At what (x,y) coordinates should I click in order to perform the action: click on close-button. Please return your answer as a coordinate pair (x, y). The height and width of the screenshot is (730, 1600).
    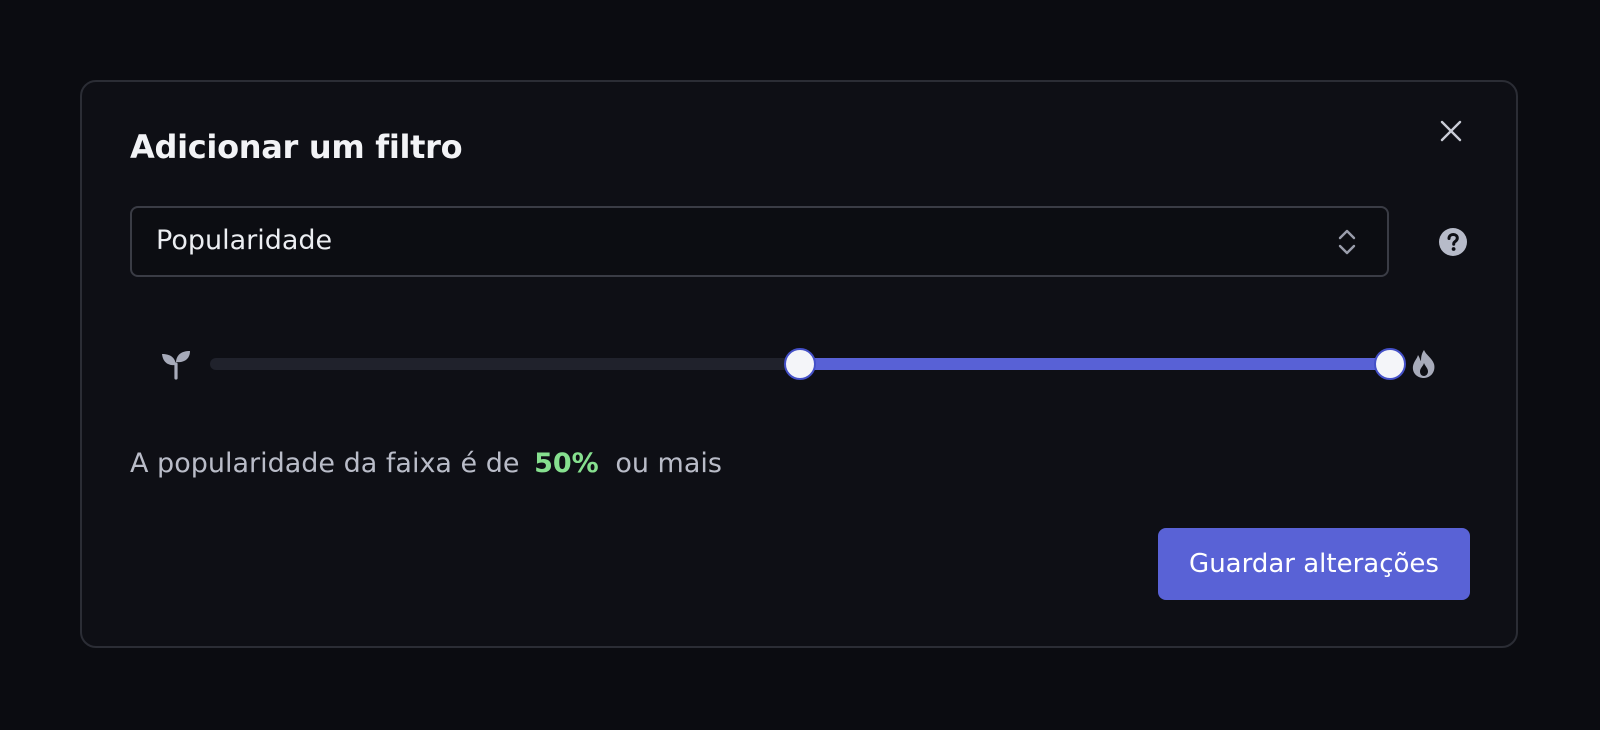
    Looking at the image, I should click on (1451, 131).